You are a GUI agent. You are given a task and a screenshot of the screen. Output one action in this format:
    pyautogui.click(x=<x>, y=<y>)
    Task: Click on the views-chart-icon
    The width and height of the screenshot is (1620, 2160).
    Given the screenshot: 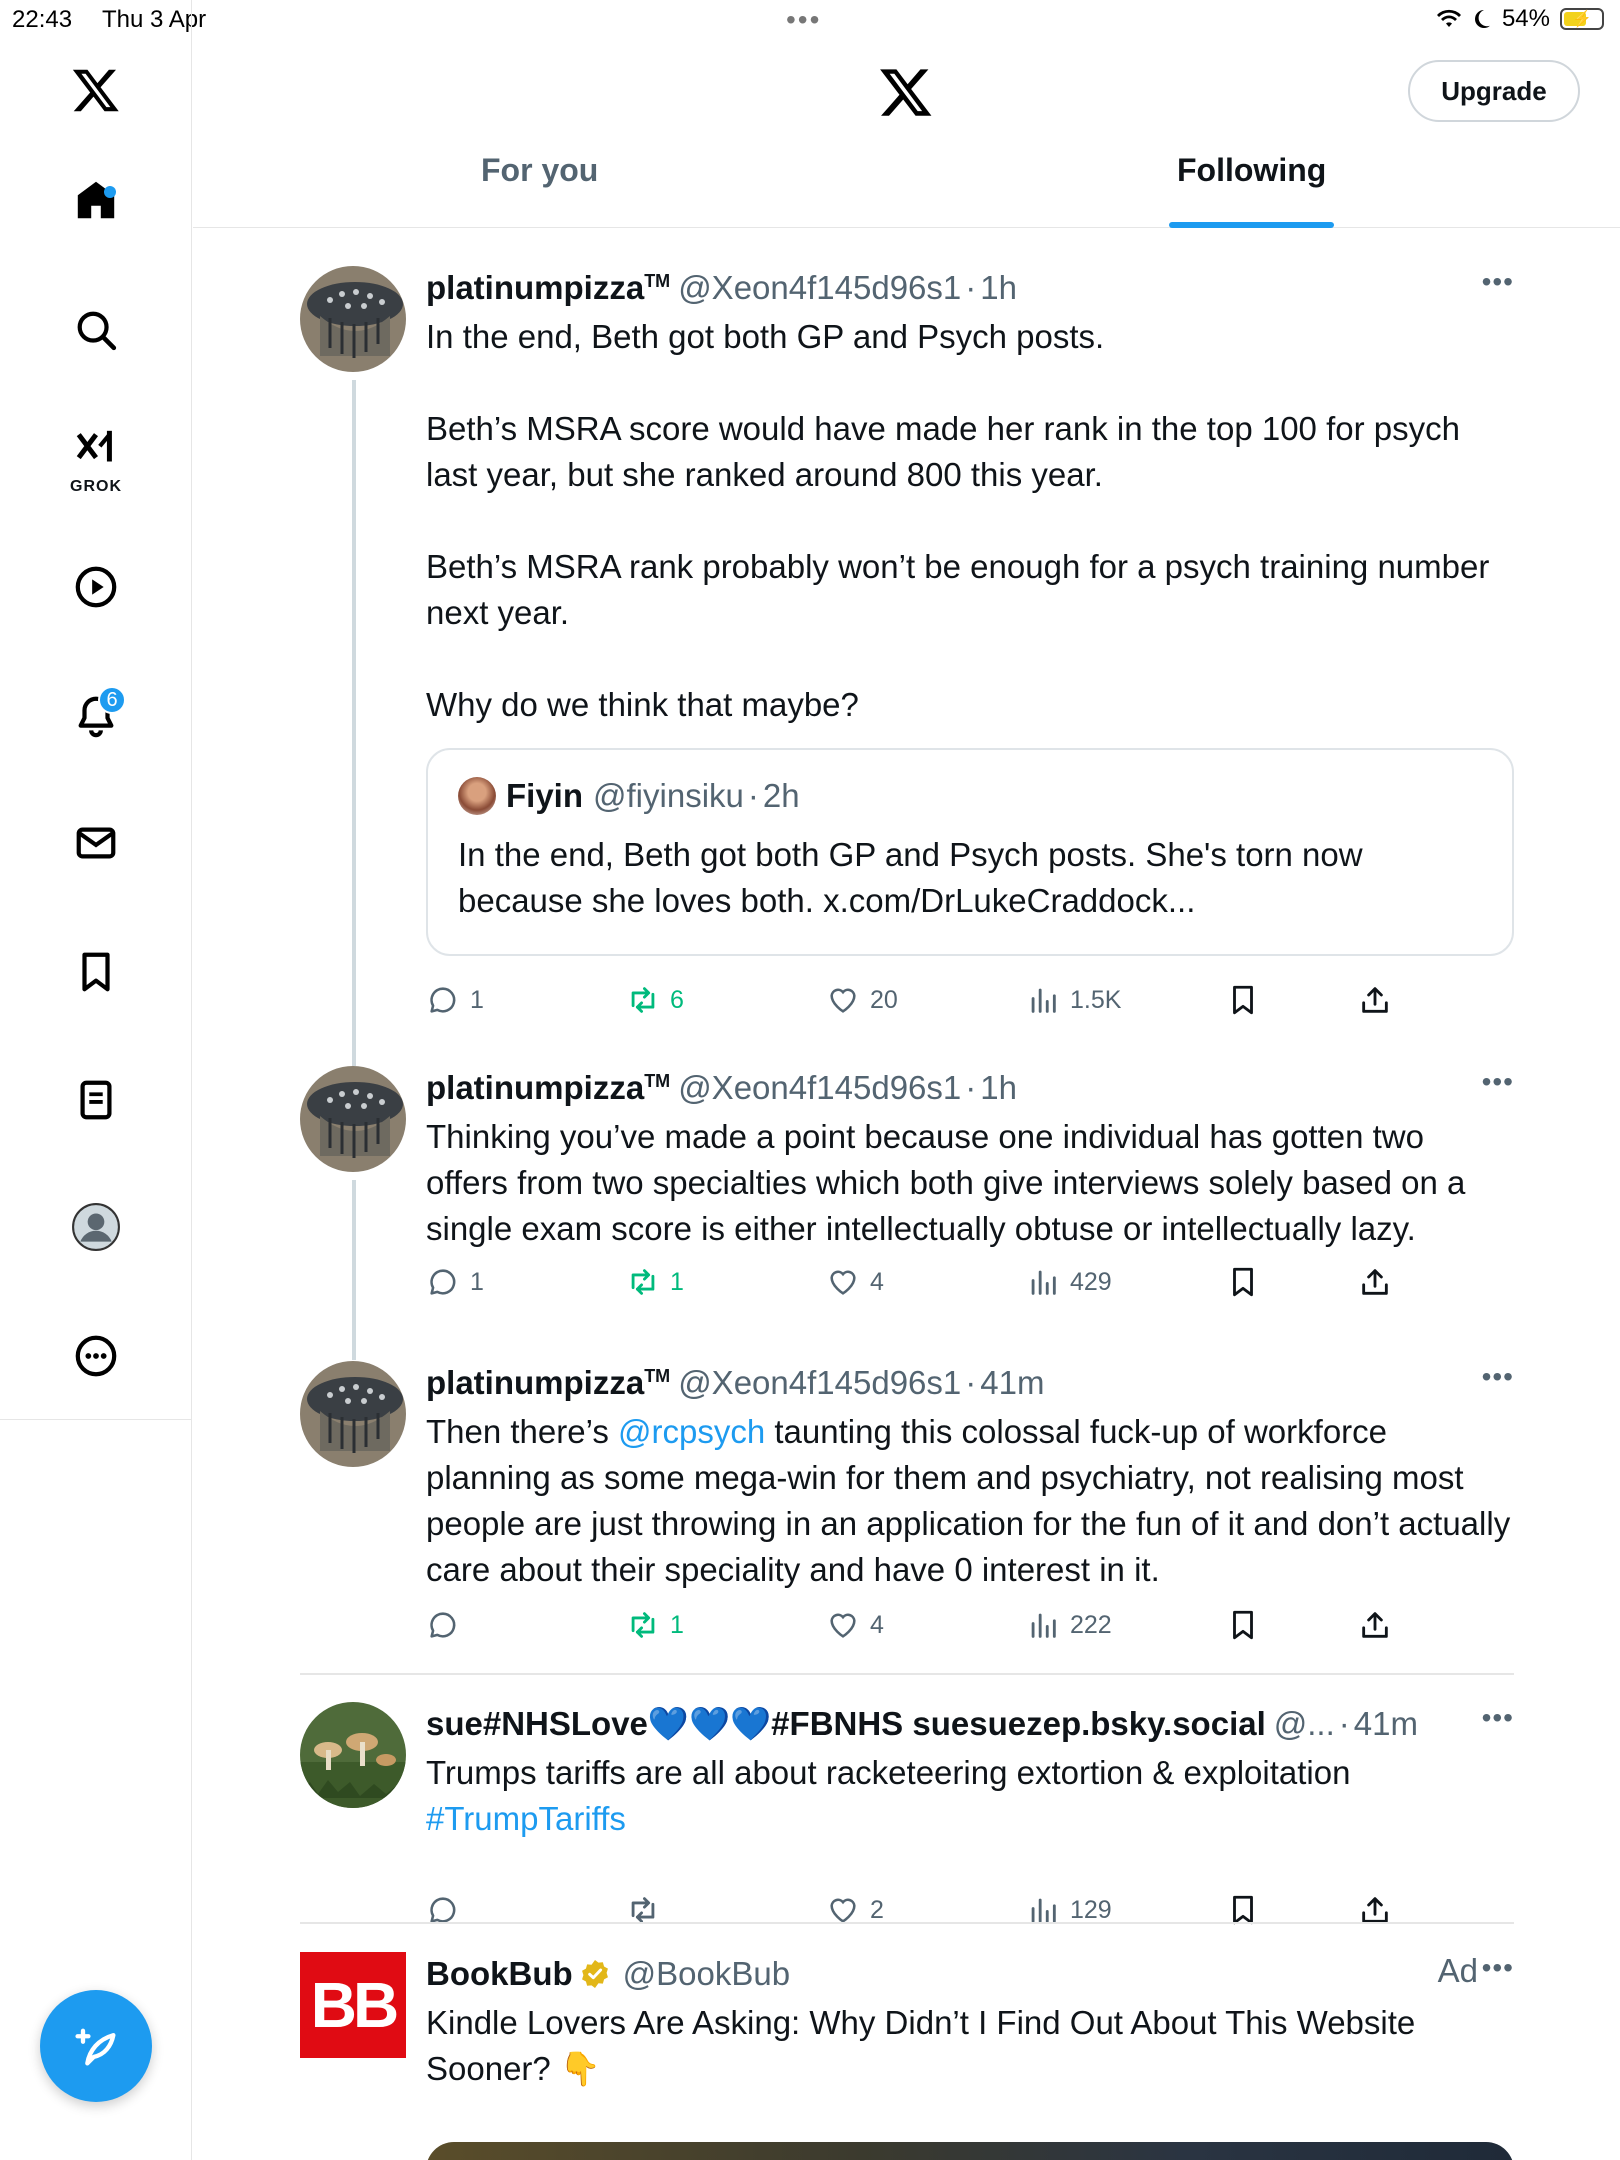 What is the action you would take?
    pyautogui.click(x=1043, y=1282)
    